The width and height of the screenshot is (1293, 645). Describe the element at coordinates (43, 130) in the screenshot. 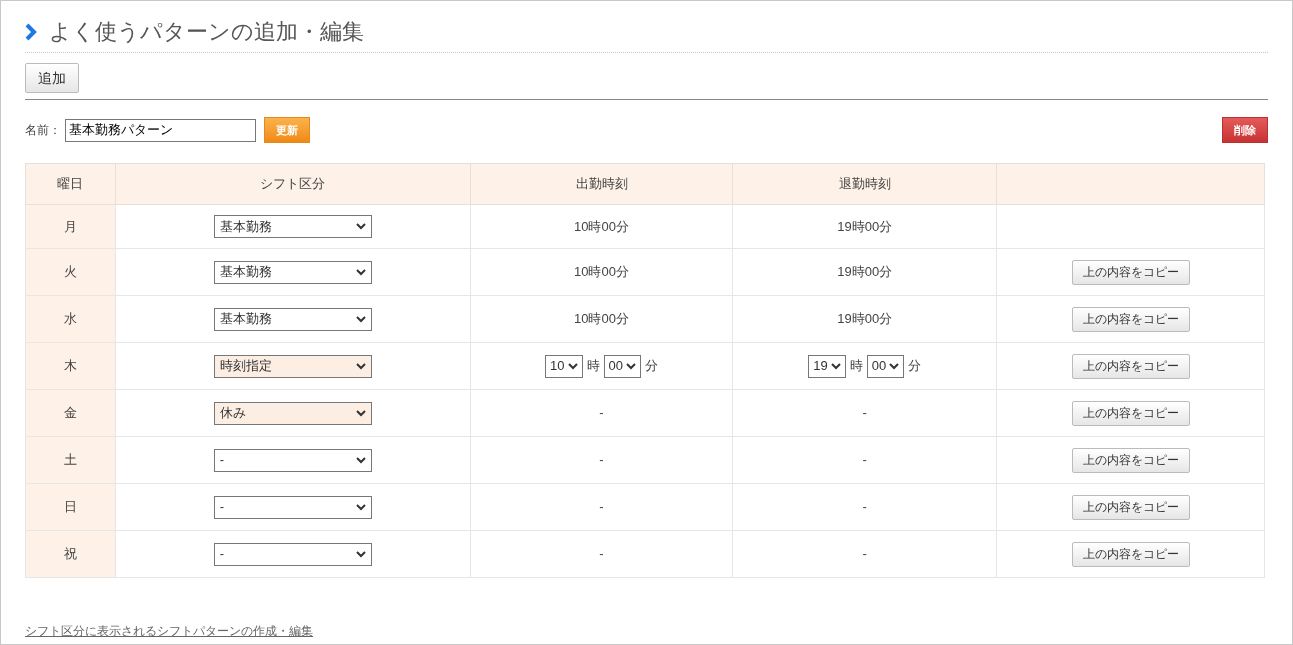

I see `name-label: 名前：` at that location.